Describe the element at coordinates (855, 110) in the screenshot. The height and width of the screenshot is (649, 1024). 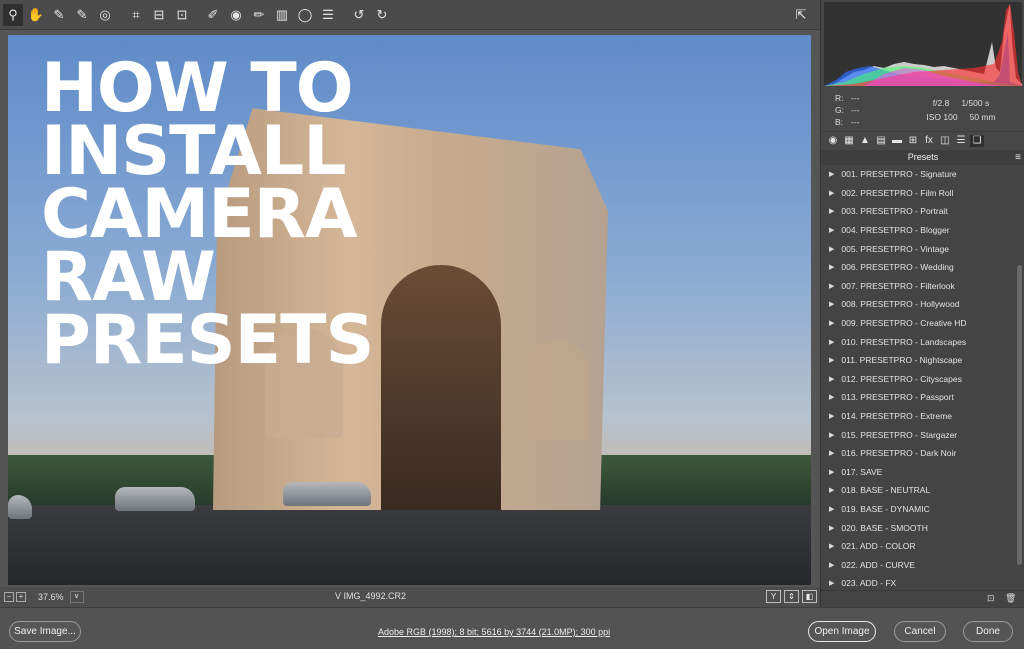
I see `g-value: ---` at that location.